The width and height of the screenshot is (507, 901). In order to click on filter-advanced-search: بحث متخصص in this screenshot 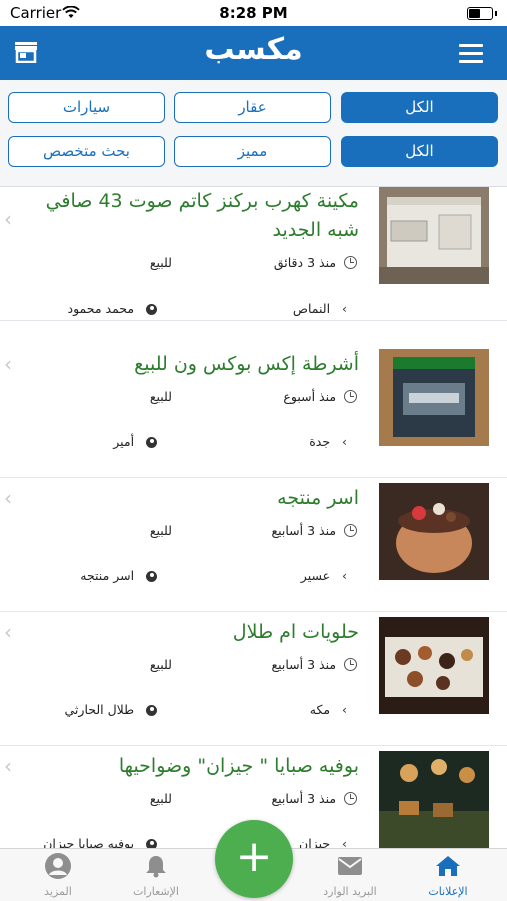, I will do `click(86, 151)`.